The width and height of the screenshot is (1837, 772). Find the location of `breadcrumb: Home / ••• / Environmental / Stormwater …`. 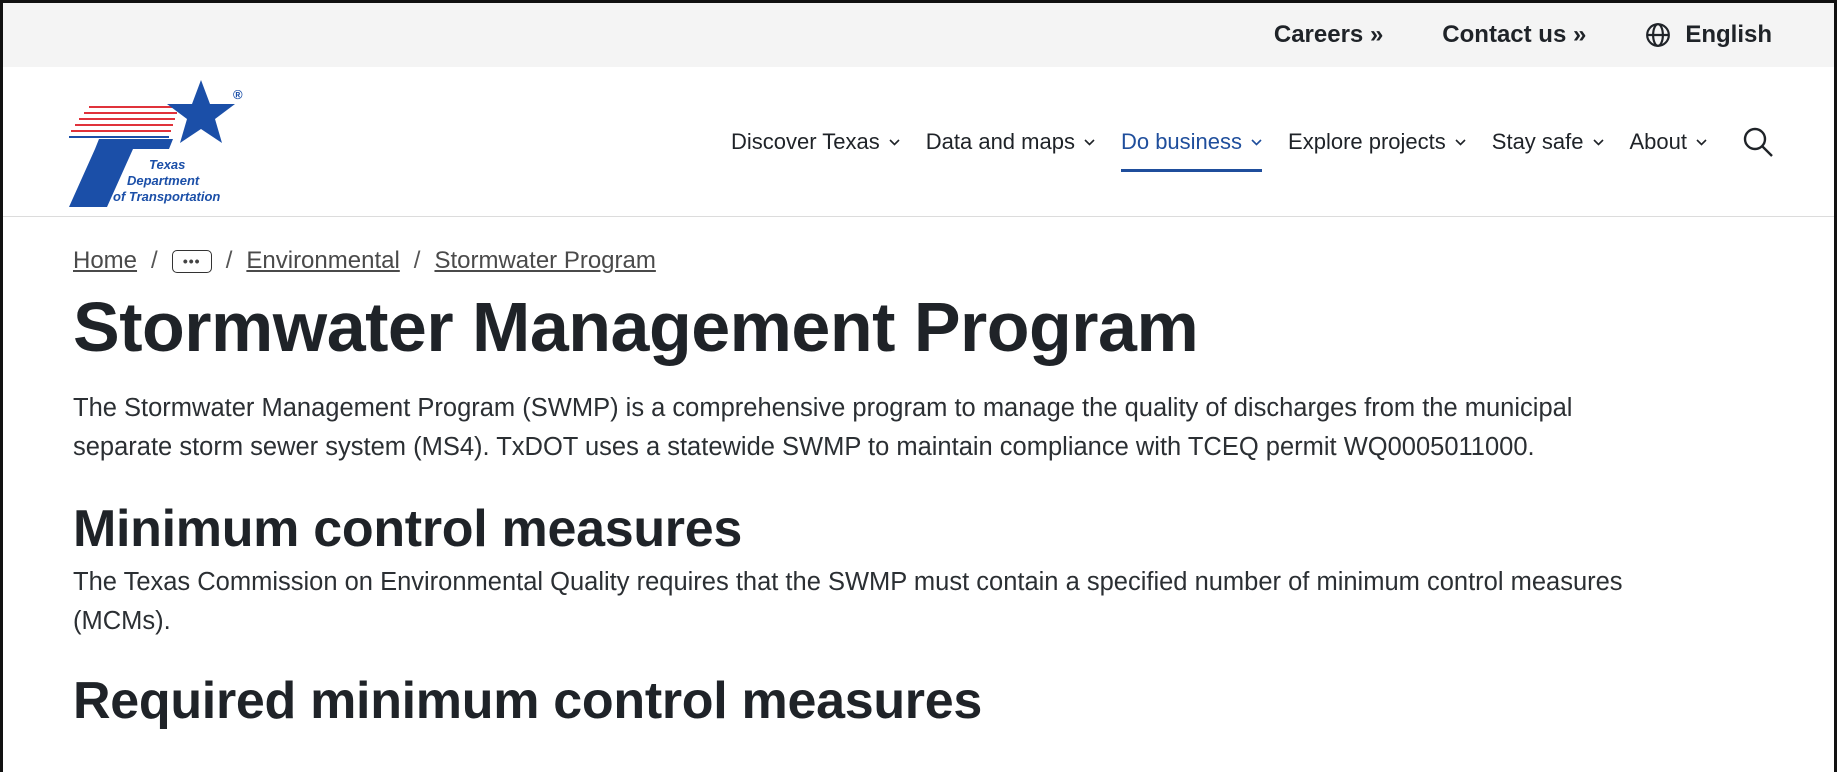

breadcrumb: Home / ••• / Environmental / Stormwater … is located at coordinates (923, 261).